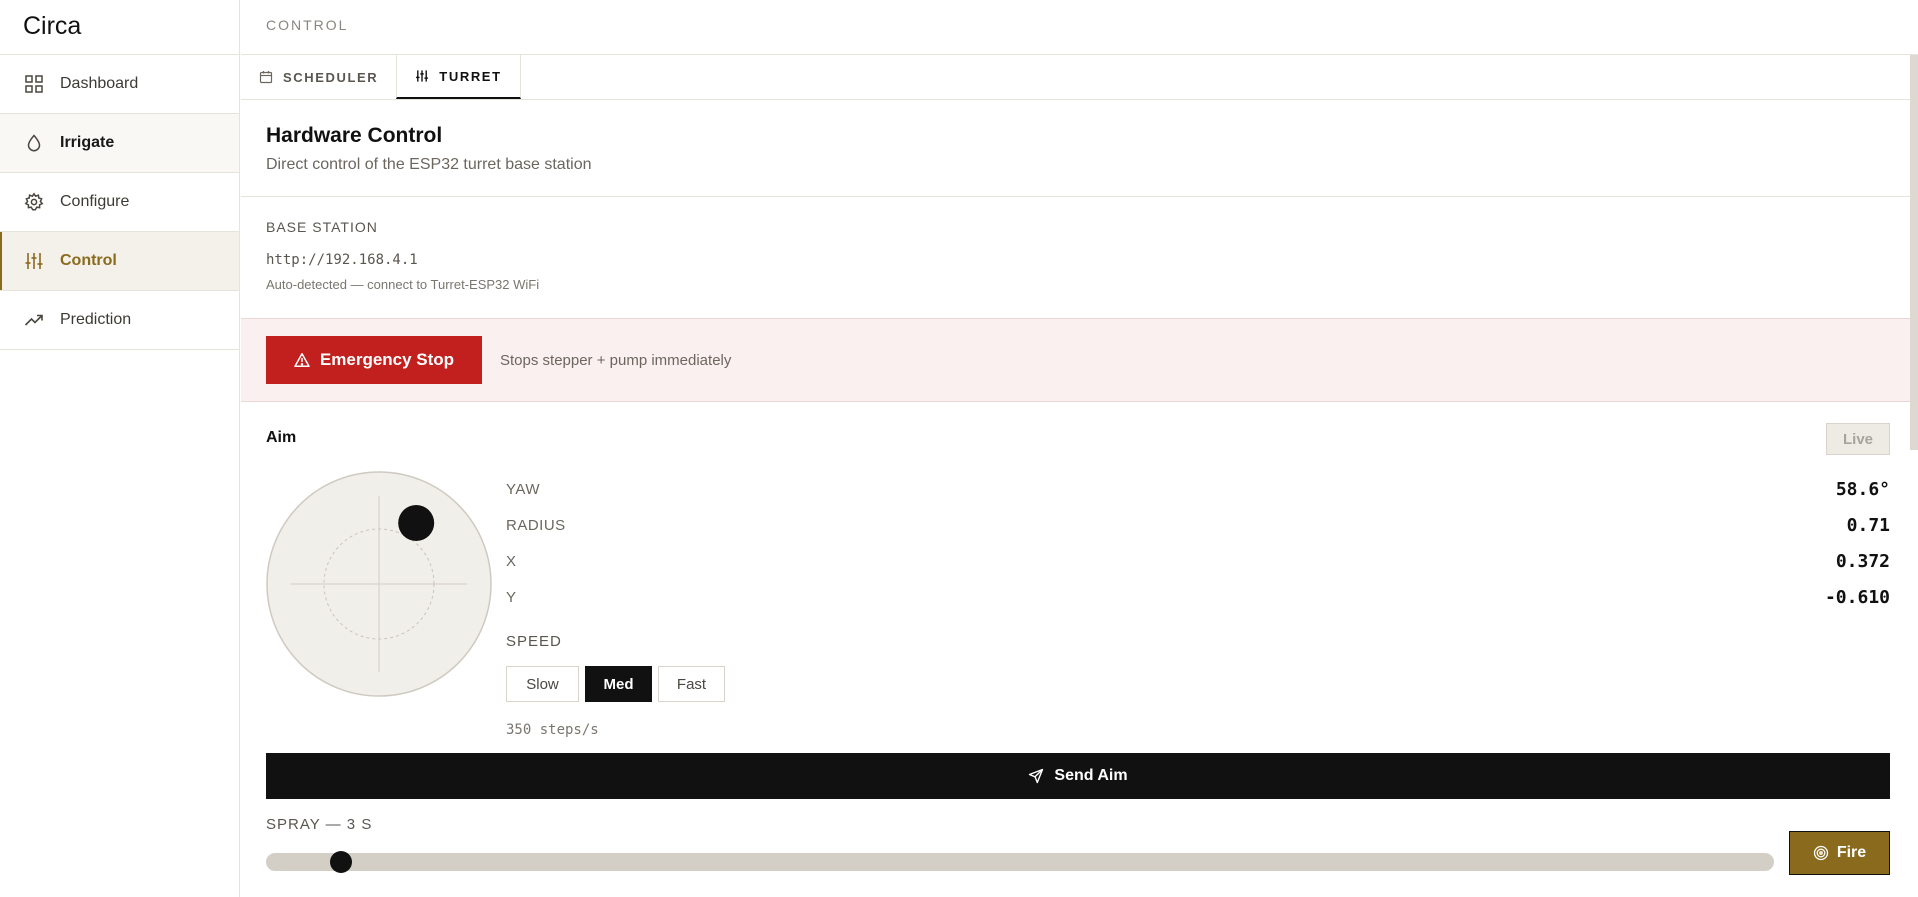 The width and height of the screenshot is (1918, 897). Describe the element at coordinates (691, 684) in the screenshot. I see `speed-fast-button: Fast` at that location.